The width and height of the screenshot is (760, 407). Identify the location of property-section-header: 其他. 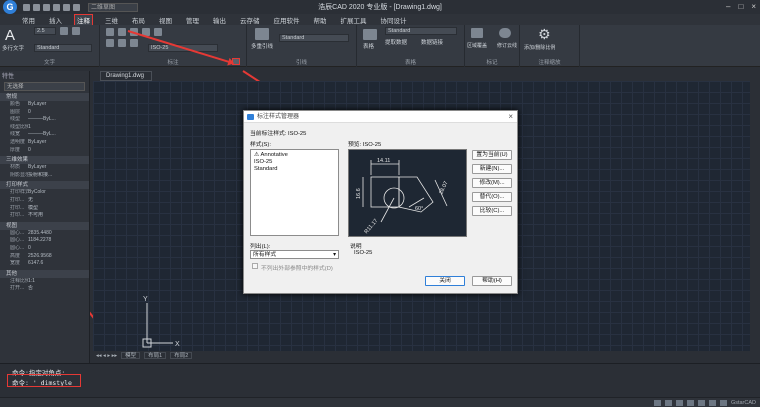
(44, 273).